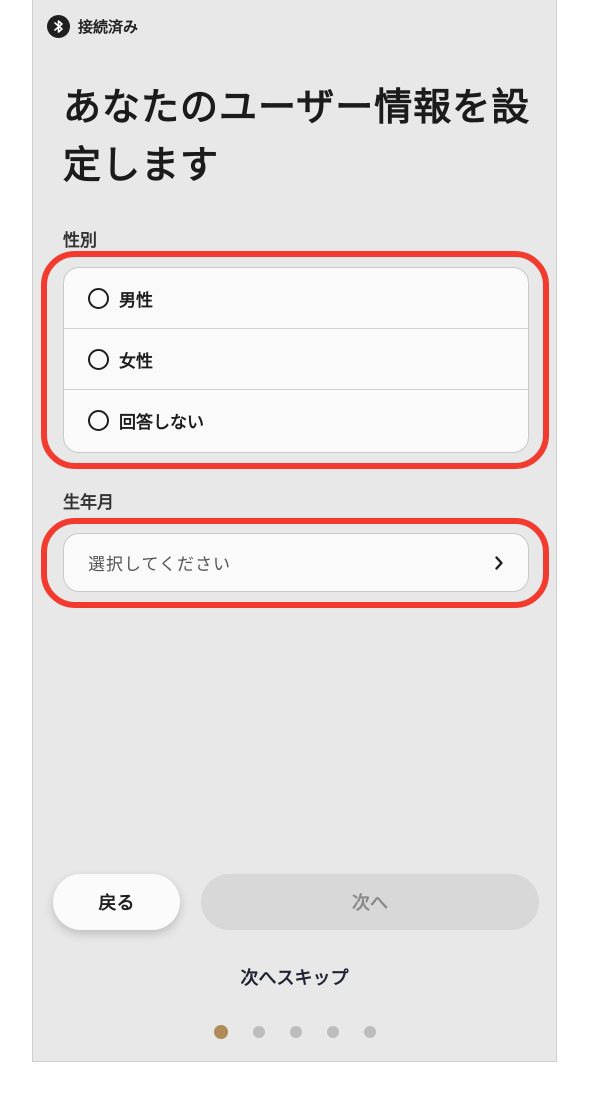 This screenshot has width=590, height=1103. I want to click on birth-section-label: 生年月, so click(88, 503).